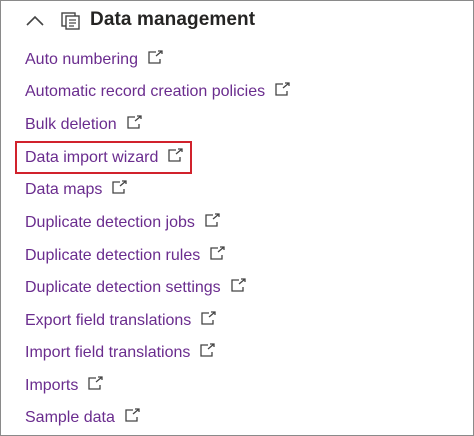  I want to click on section-header: Data management, so click(237, 21).